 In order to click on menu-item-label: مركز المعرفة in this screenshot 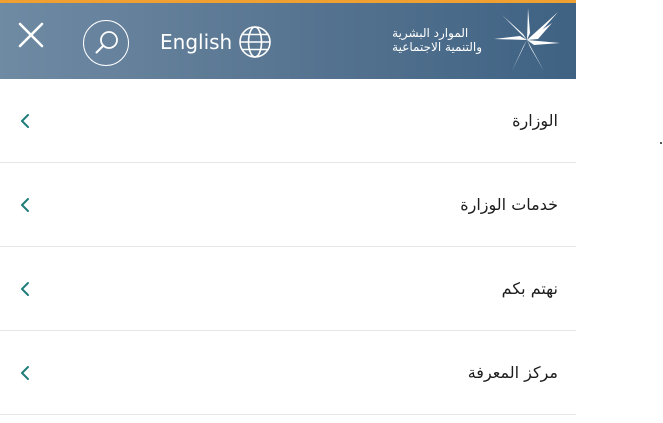, I will do `click(512, 372)`.